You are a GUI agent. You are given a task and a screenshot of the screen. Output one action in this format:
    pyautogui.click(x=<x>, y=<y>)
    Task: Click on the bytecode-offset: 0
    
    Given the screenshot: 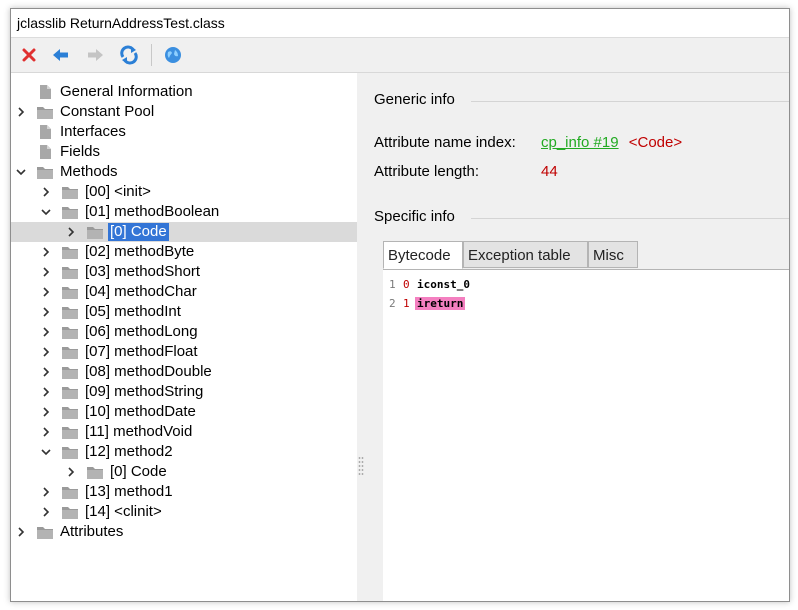 What is the action you would take?
    pyautogui.click(x=406, y=284)
    